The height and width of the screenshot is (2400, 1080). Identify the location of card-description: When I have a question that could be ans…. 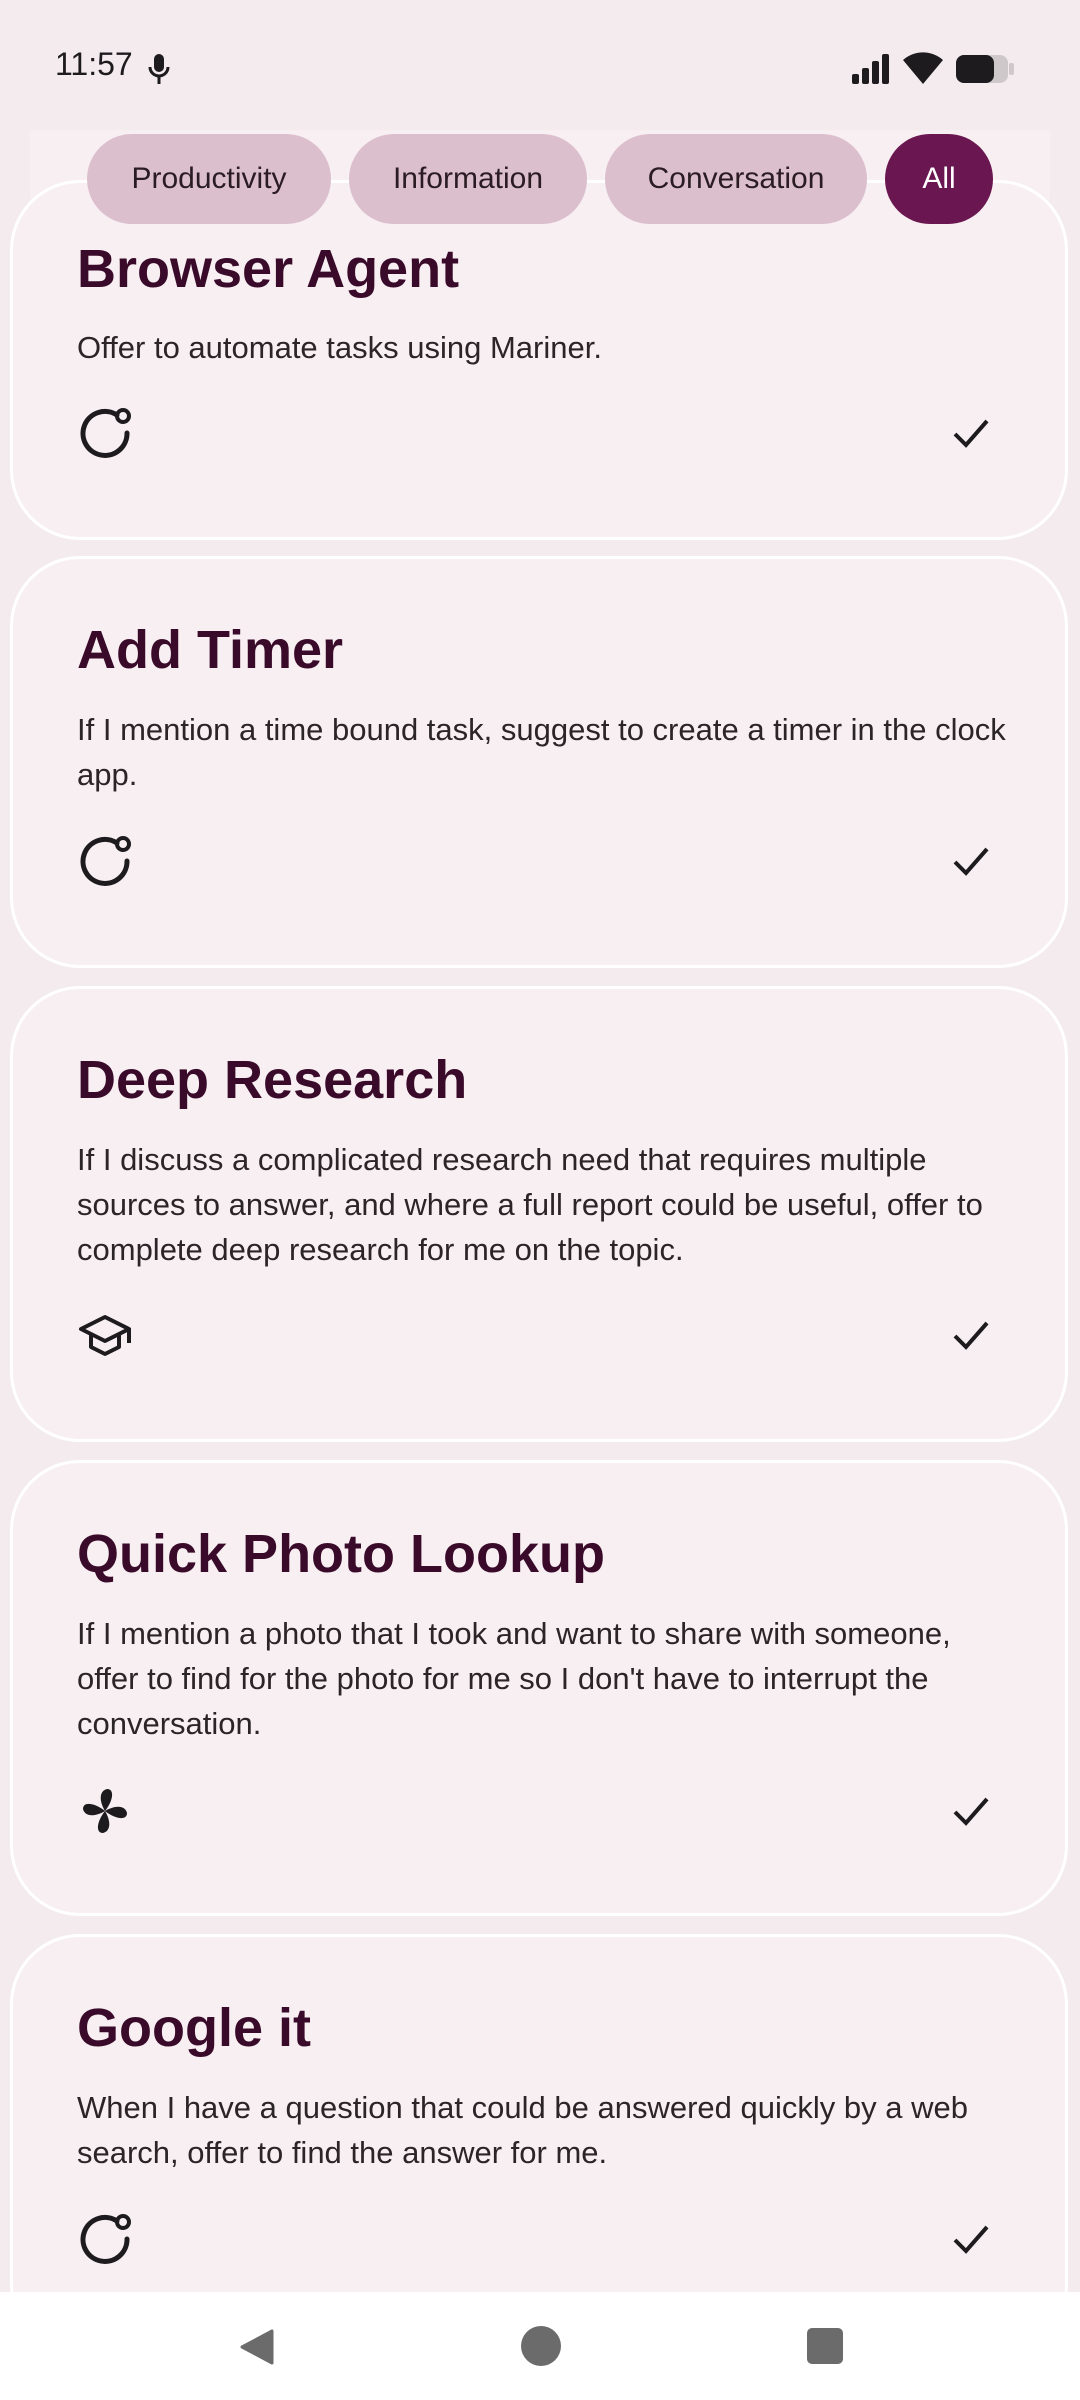
(522, 2130).